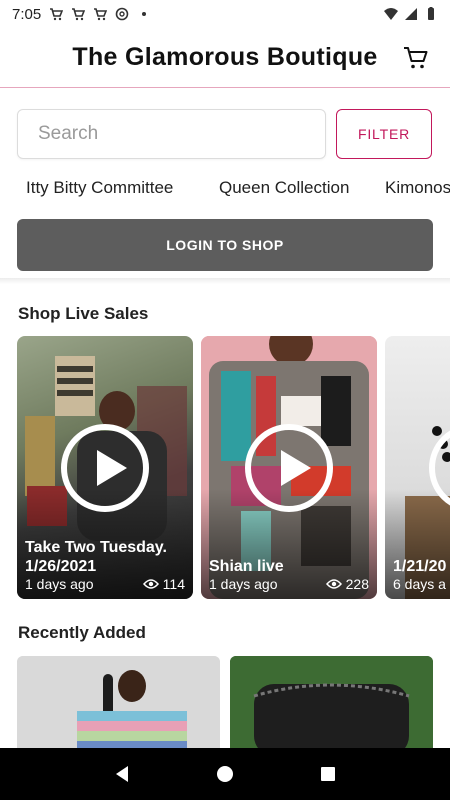  What do you see at coordinates (431, 13) in the screenshot?
I see `battery-icon` at bounding box center [431, 13].